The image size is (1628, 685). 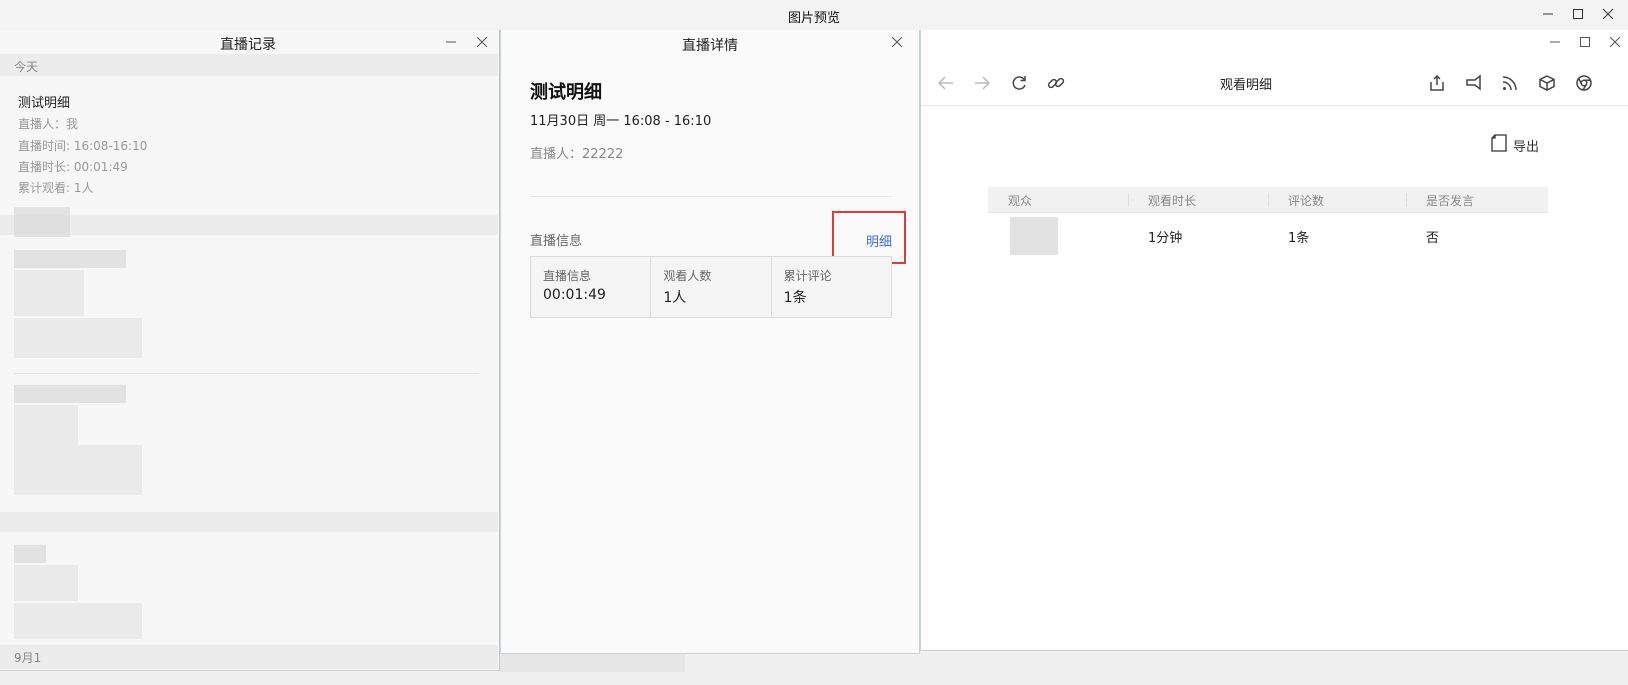 What do you see at coordinates (1547, 83) in the screenshot?
I see `cube-icon` at bounding box center [1547, 83].